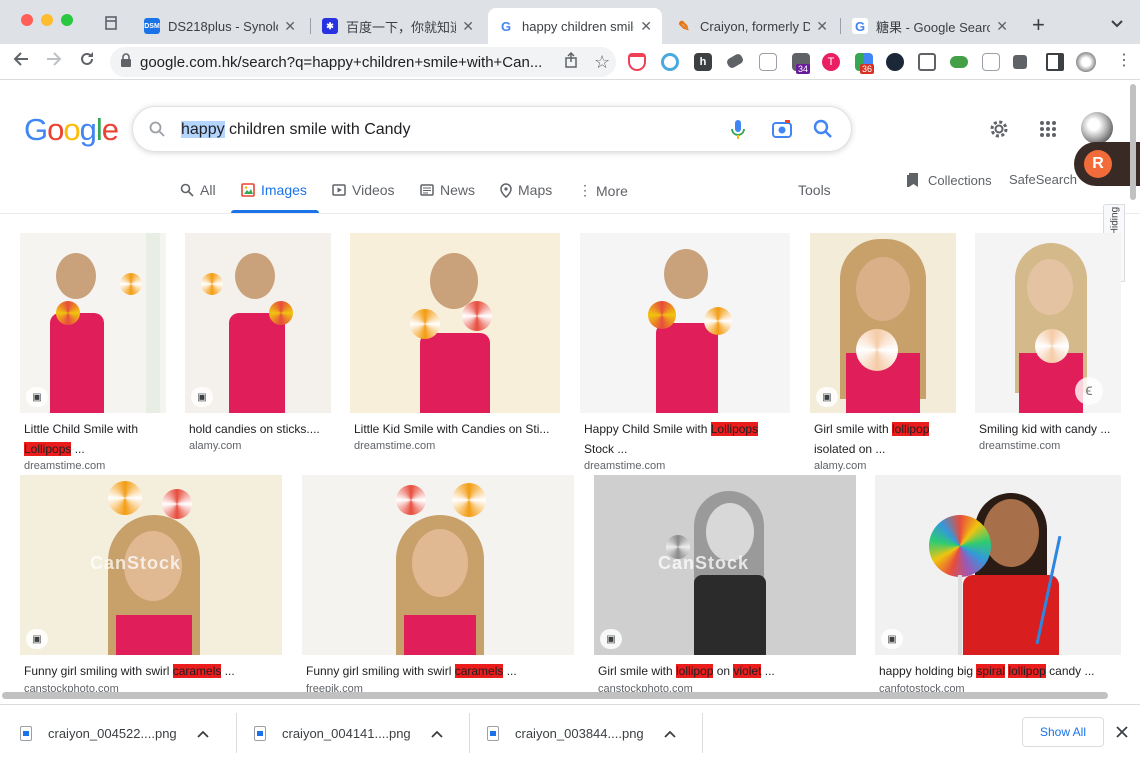 This screenshot has width=1140, height=761. I want to click on puzzle-extensions-icon, so click(1020, 62).